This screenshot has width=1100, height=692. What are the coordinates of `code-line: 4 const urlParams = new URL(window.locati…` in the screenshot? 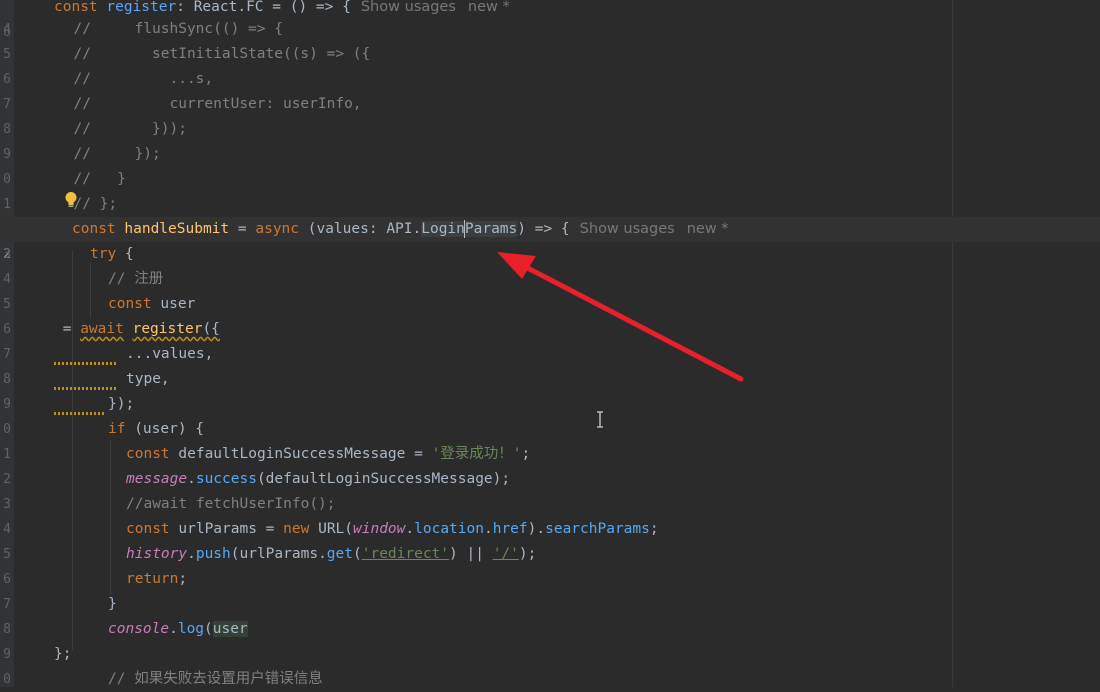 It's located at (550, 529).